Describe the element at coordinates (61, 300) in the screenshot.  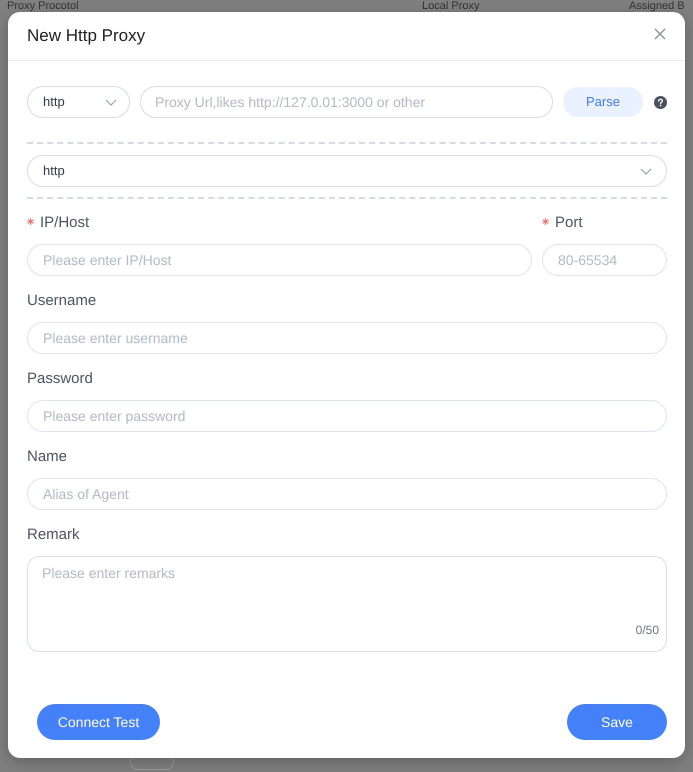
I see `field-label: Username` at that location.